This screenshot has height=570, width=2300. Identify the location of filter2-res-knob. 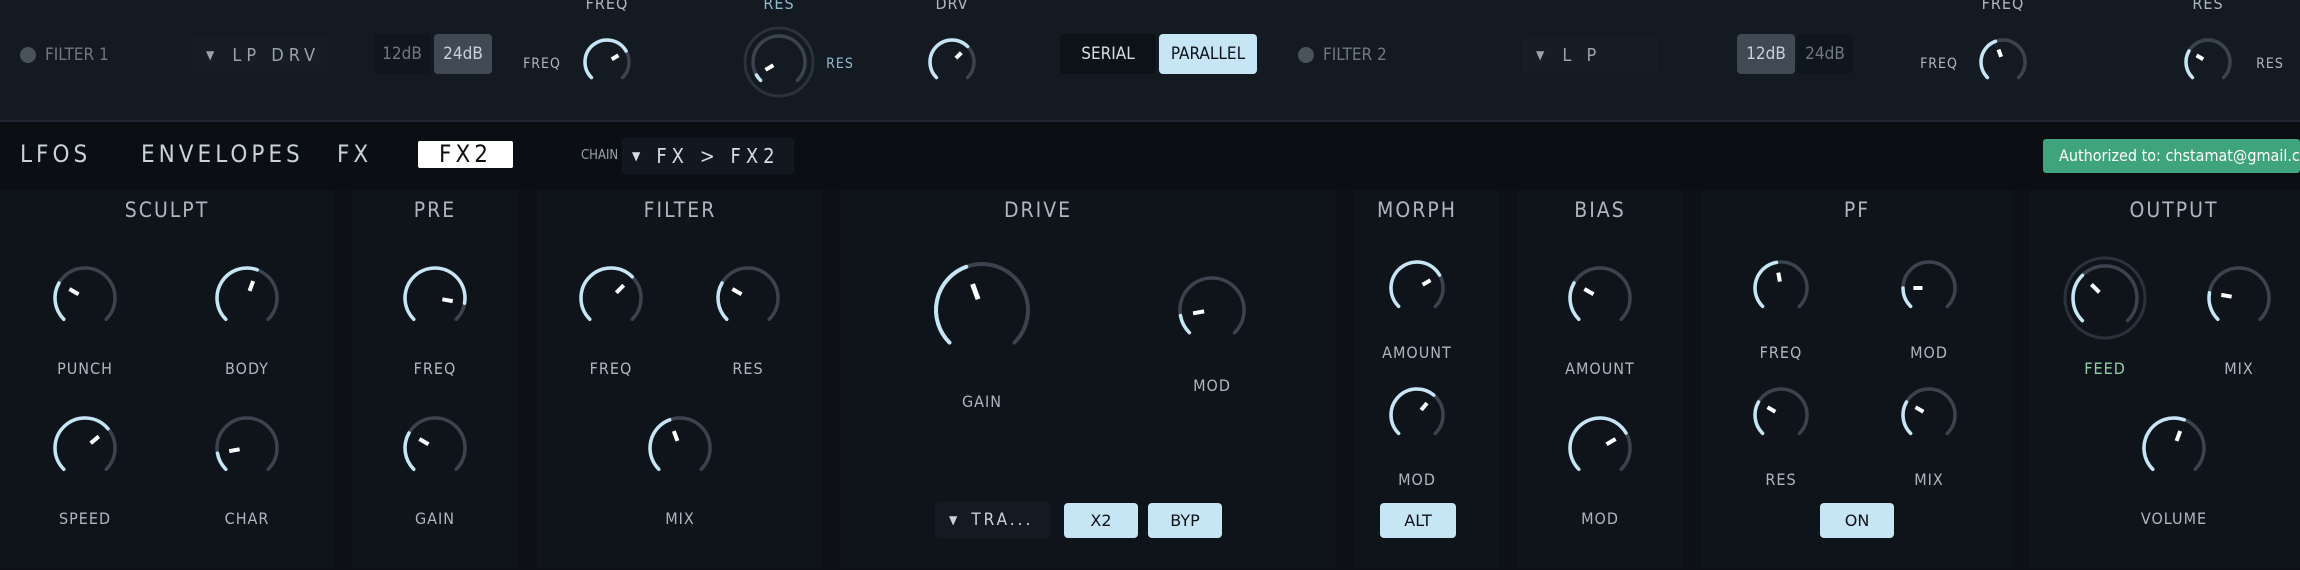
(2208, 62).